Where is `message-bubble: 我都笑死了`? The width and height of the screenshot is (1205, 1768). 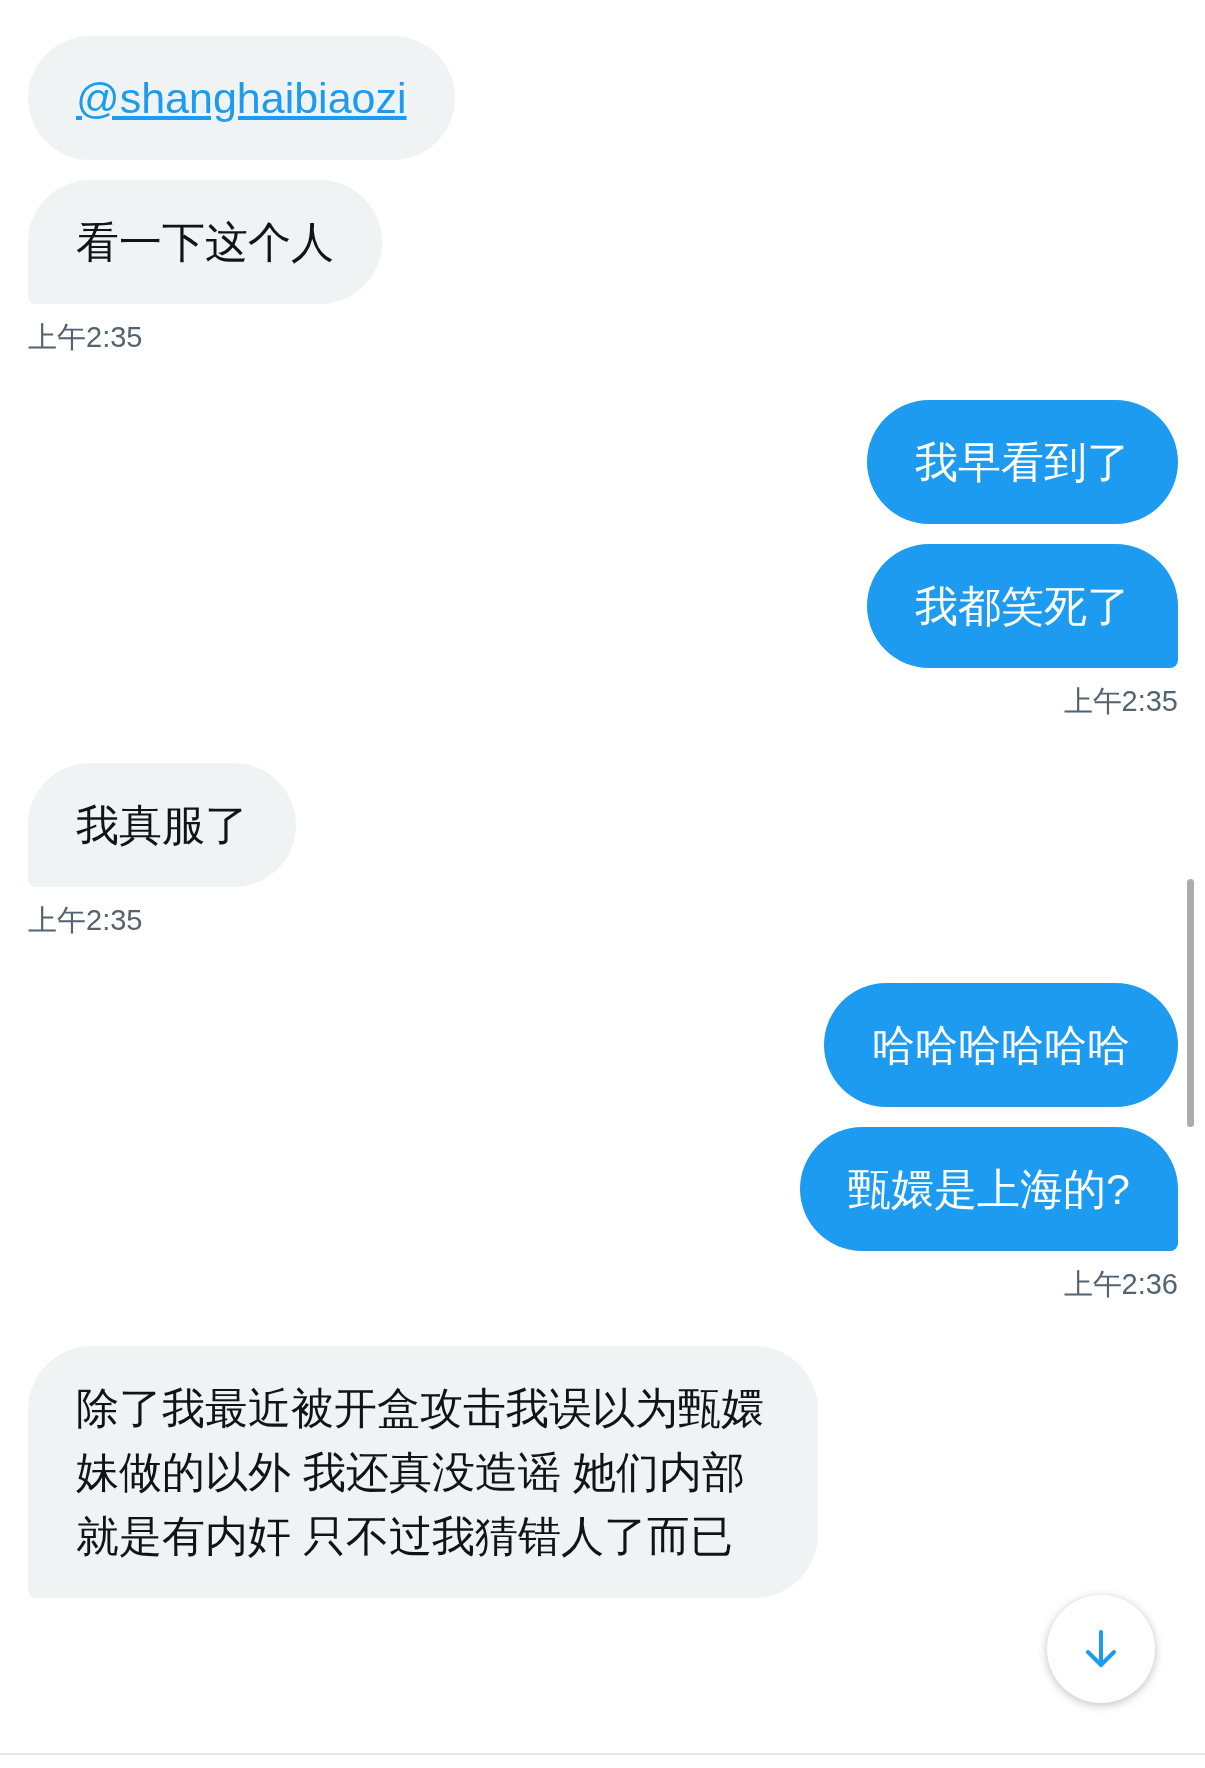
message-bubble: 我都笑死了 is located at coordinates (1022, 605).